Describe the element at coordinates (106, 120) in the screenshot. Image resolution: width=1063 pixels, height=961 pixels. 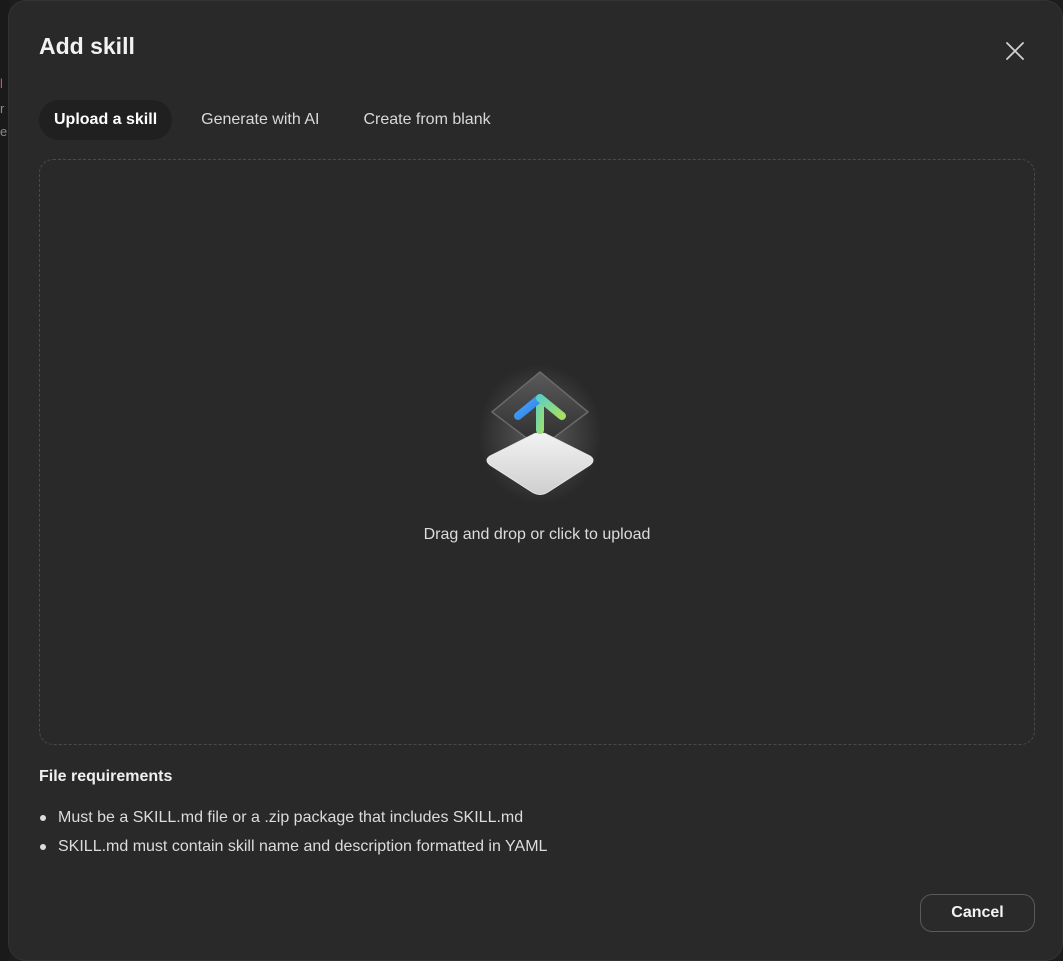
I see `tab-upload-skill: Upload a skill` at that location.